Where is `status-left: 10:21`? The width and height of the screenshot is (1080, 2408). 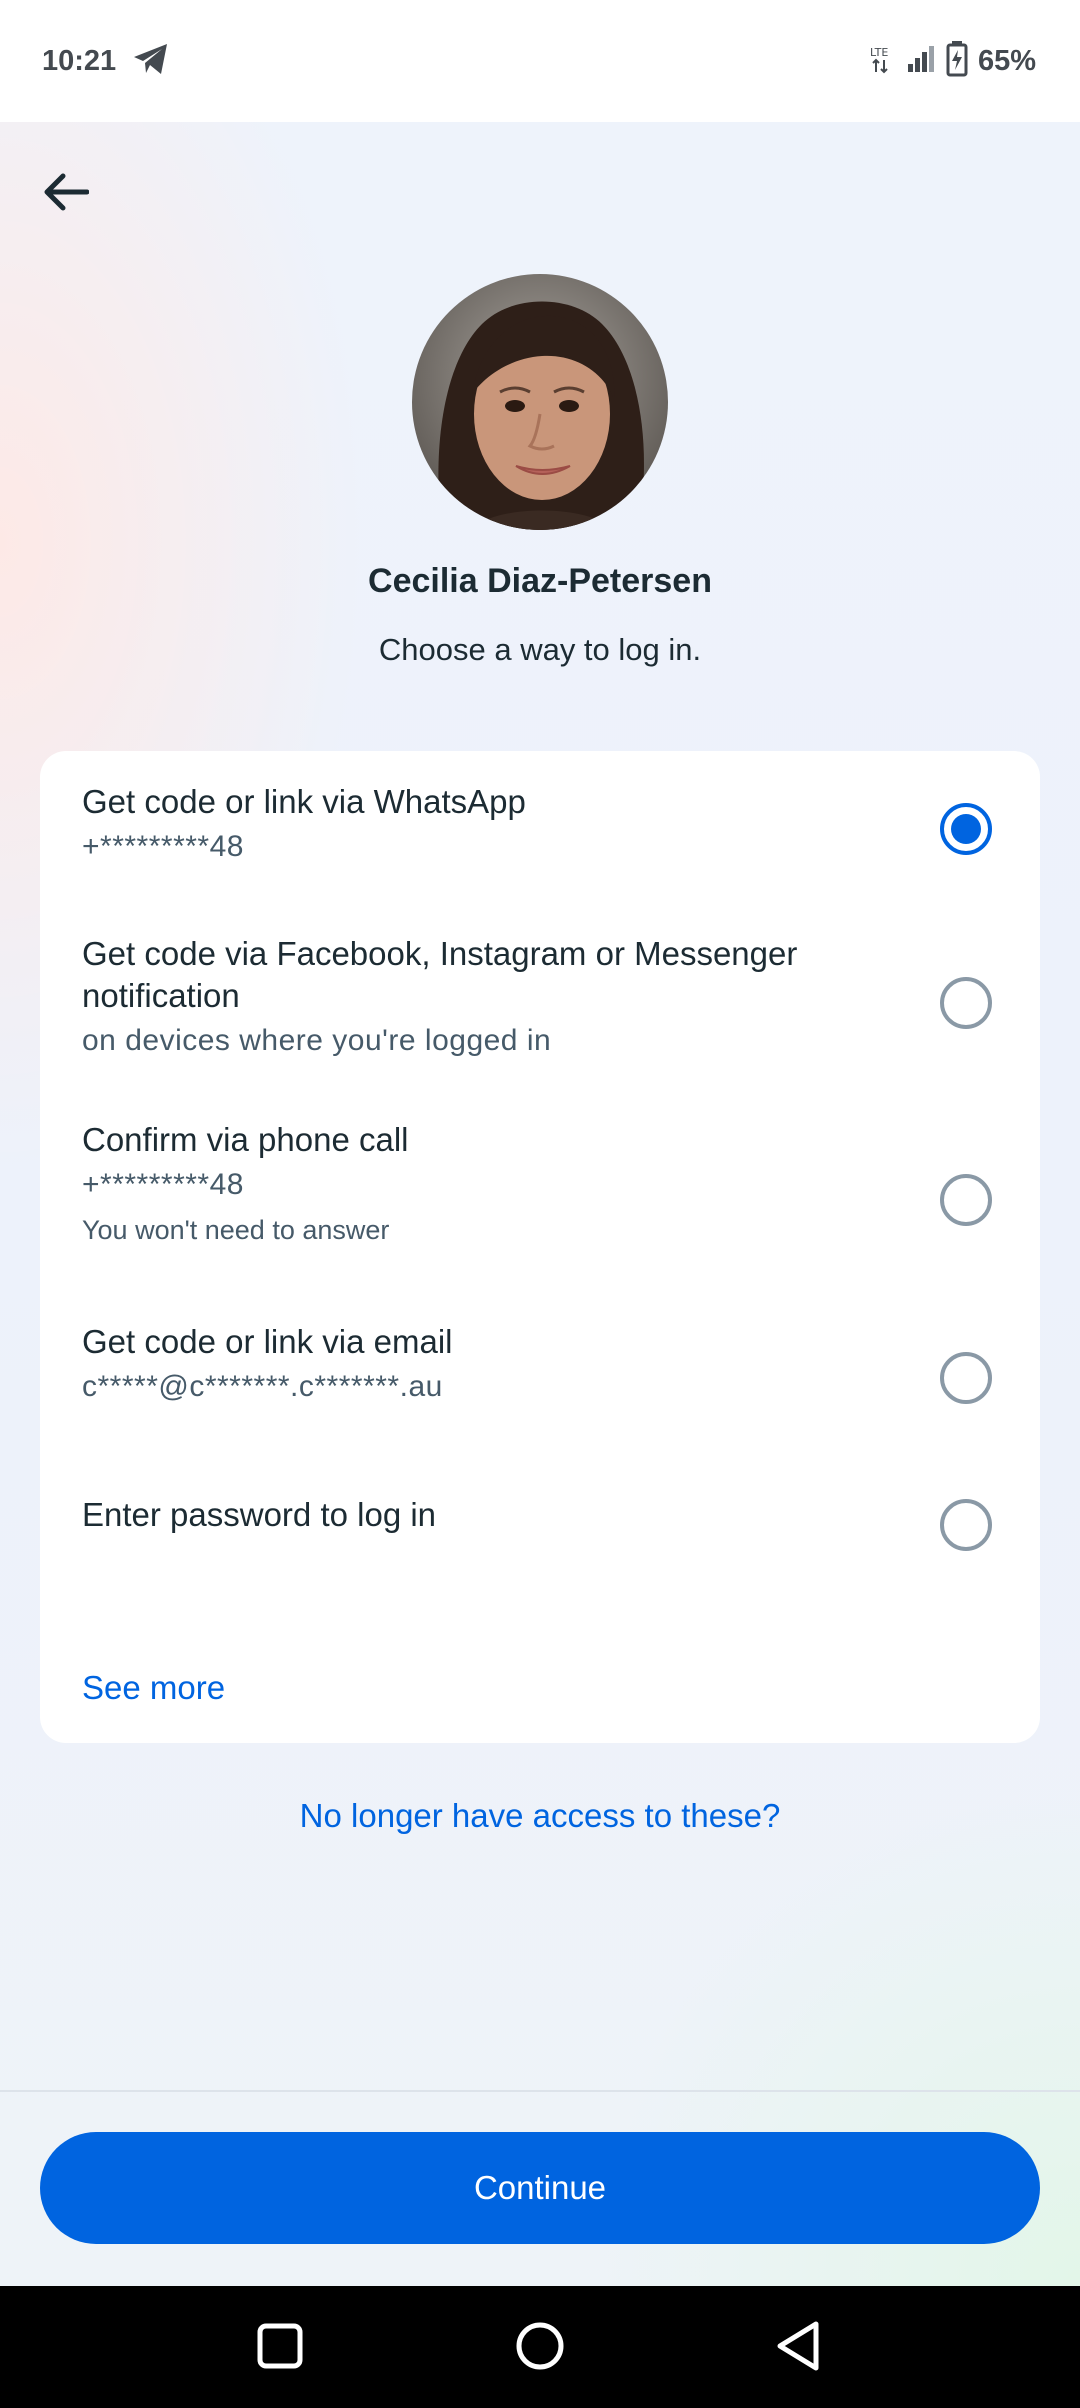
status-left: 10:21 is located at coordinates (106, 61).